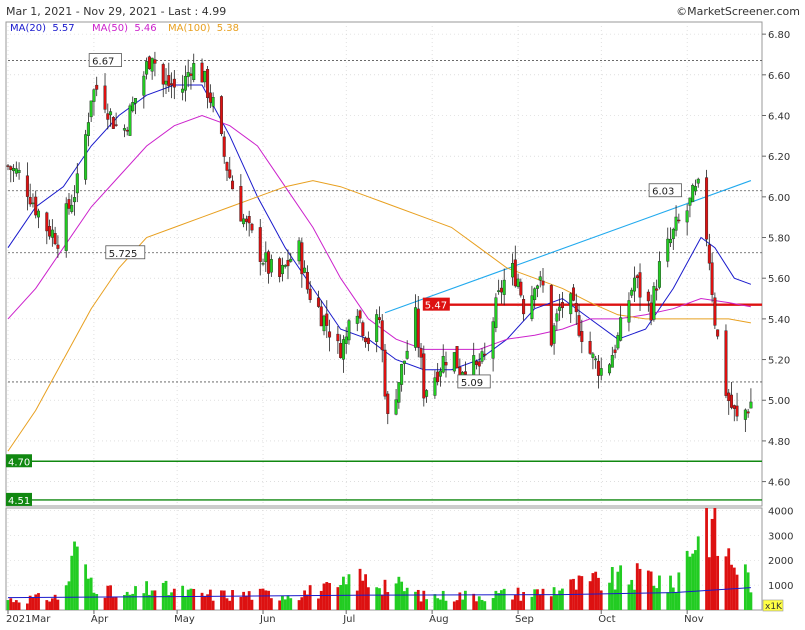  What do you see at coordinates (779, 239) in the screenshot?
I see `price-tick-label: 5.80` at bounding box center [779, 239].